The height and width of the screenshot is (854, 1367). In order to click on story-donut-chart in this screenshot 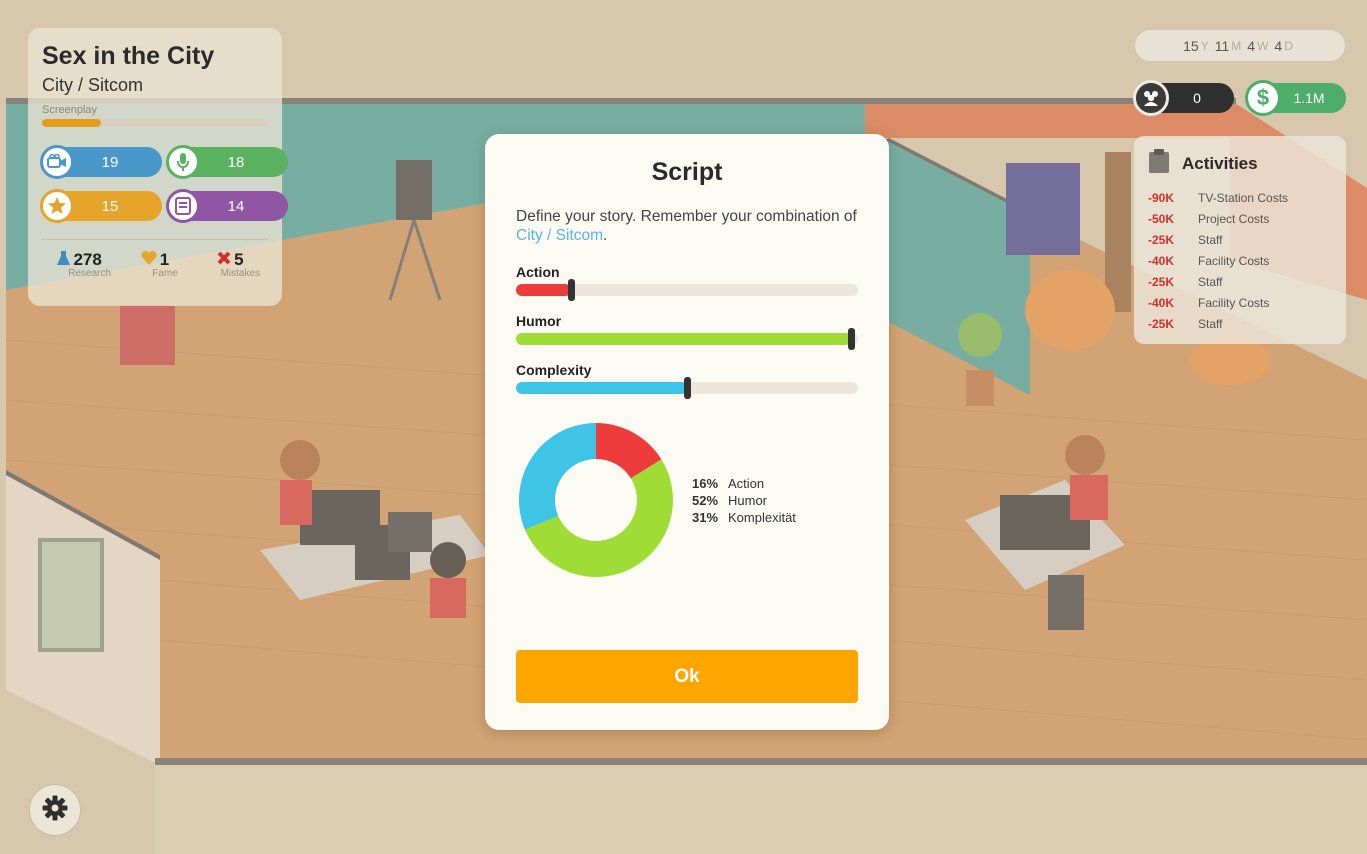, I will do `click(596, 500)`.